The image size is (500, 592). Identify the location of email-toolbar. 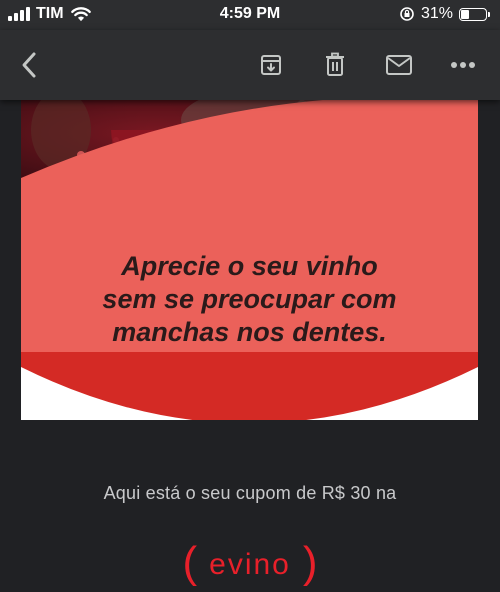
(250, 65).